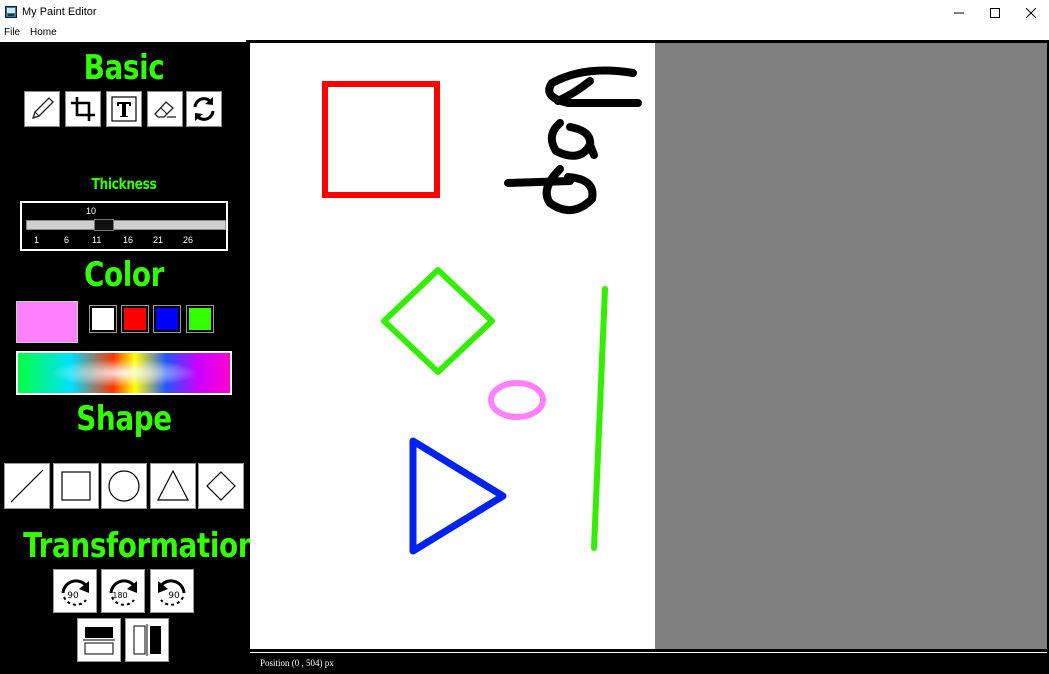 Image resolution: width=1049 pixels, height=674 pixels. I want to click on spectrum-graphic, so click(124, 373).